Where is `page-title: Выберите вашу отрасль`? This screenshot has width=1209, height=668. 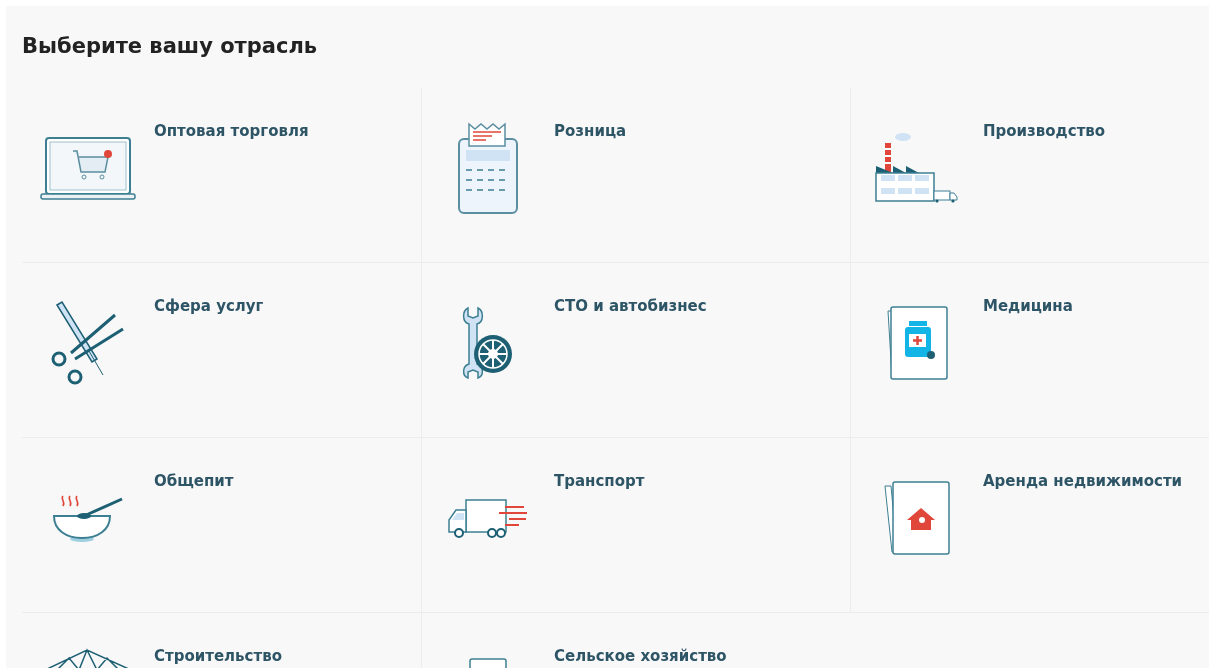
page-title: Выберите вашу отрасль is located at coordinates (170, 46).